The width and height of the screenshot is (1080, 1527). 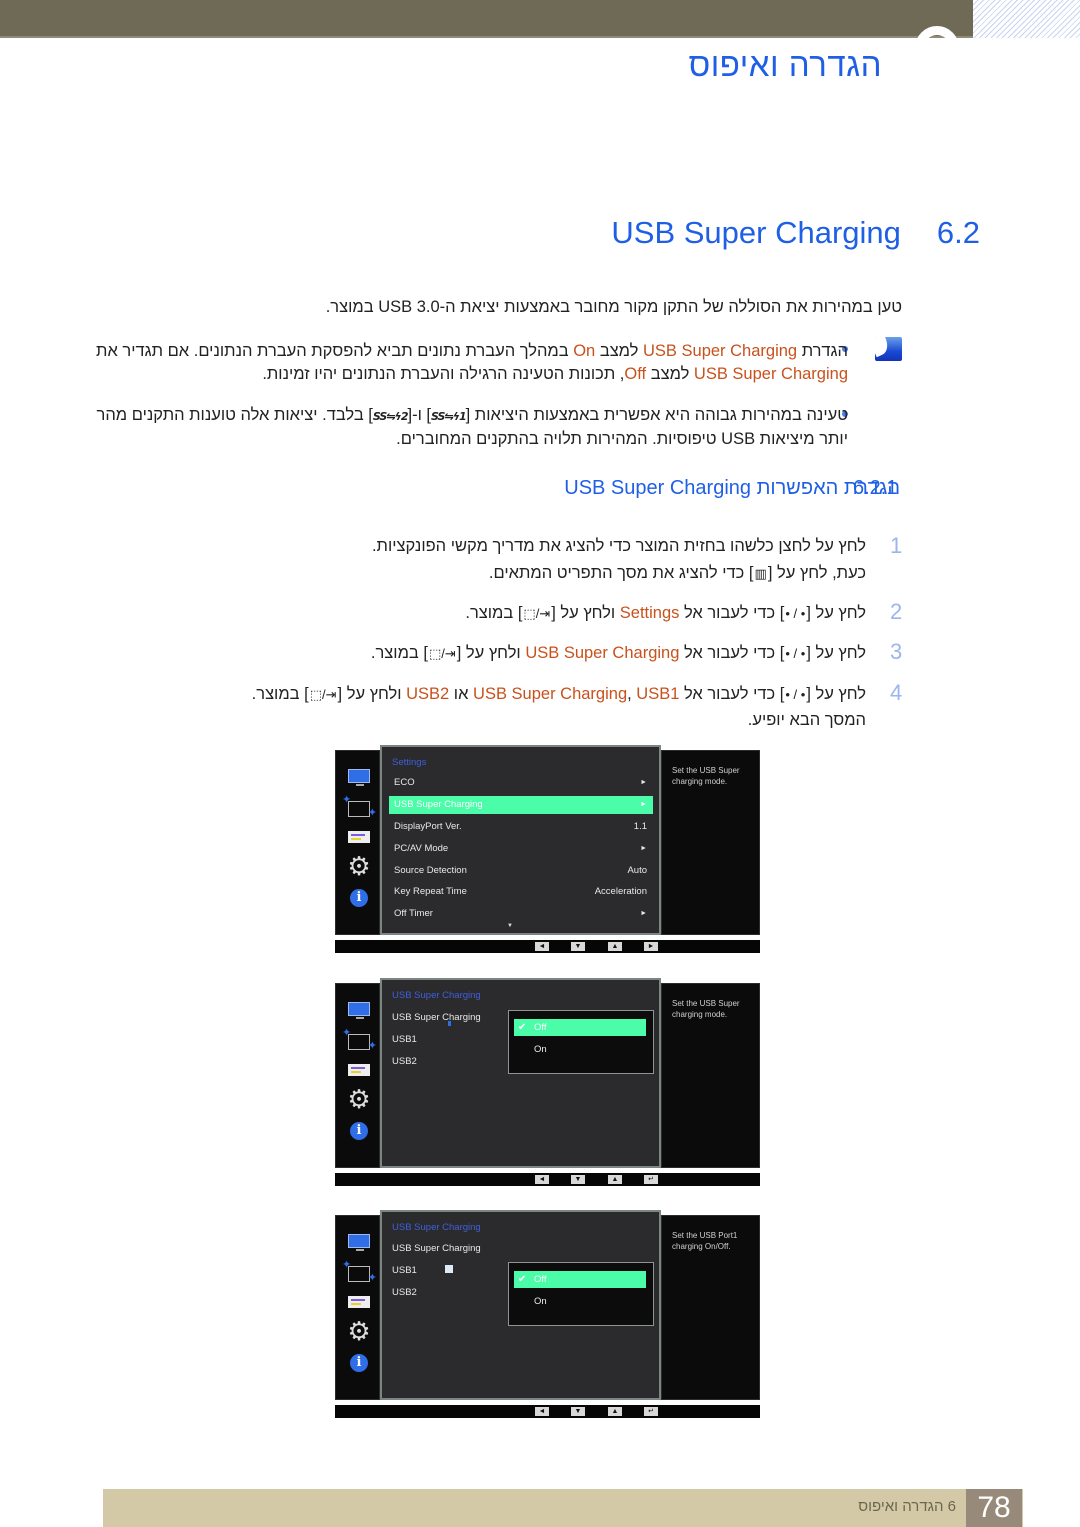 What do you see at coordinates (816, 573) in the screenshot?
I see `text: כעת, לחץ על [` at bounding box center [816, 573].